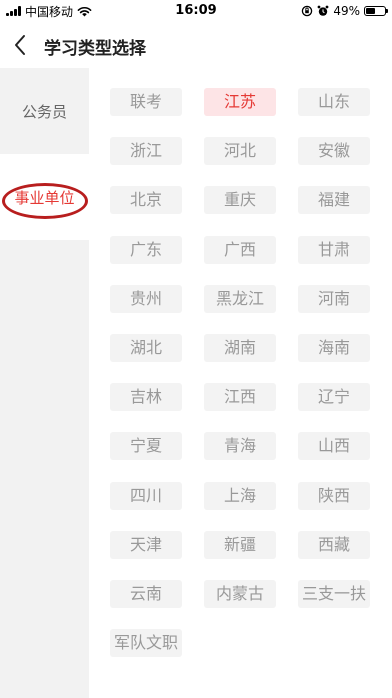 This screenshot has height=698, width=392. I want to click on region-chip: 河南, so click(334, 299).